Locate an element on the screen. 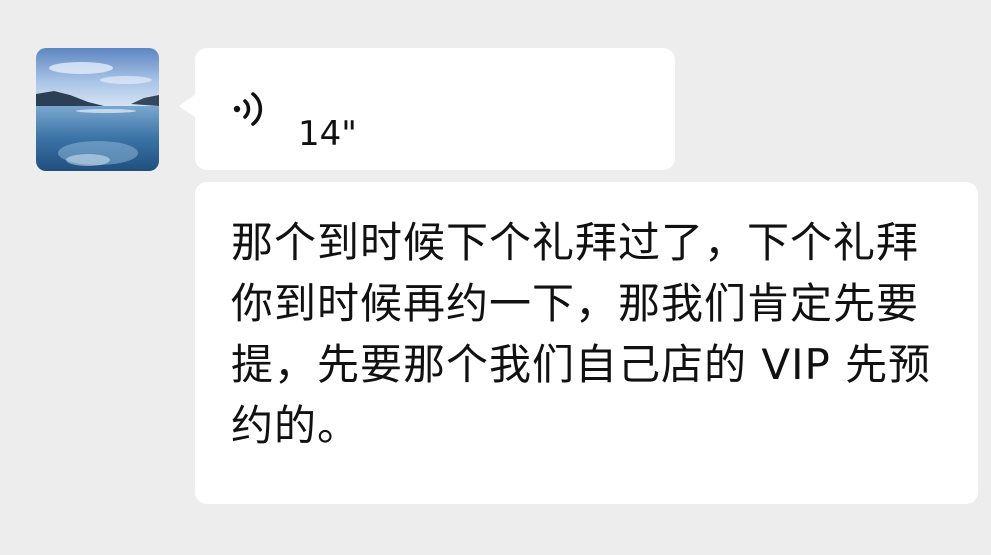 This screenshot has width=991, height=555. voice-wave-icon is located at coordinates (249, 109).